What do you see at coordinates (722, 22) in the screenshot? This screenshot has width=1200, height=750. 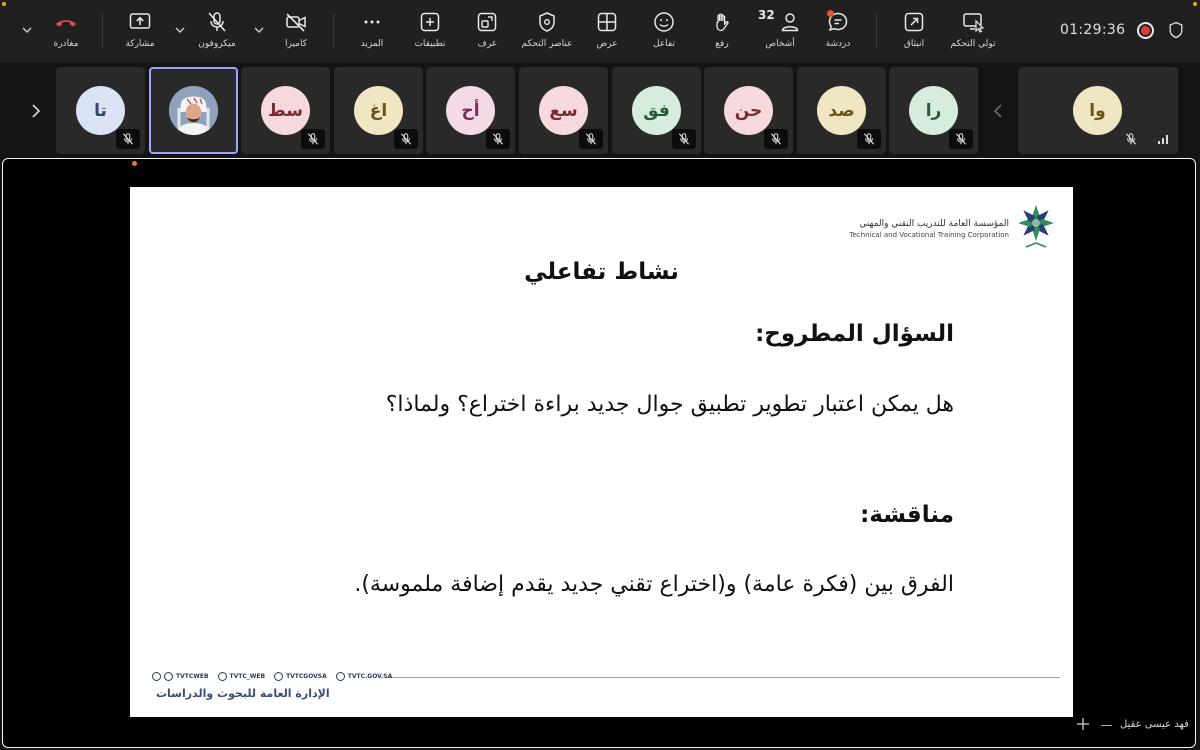 I see `raise-hand-icon` at bounding box center [722, 22].